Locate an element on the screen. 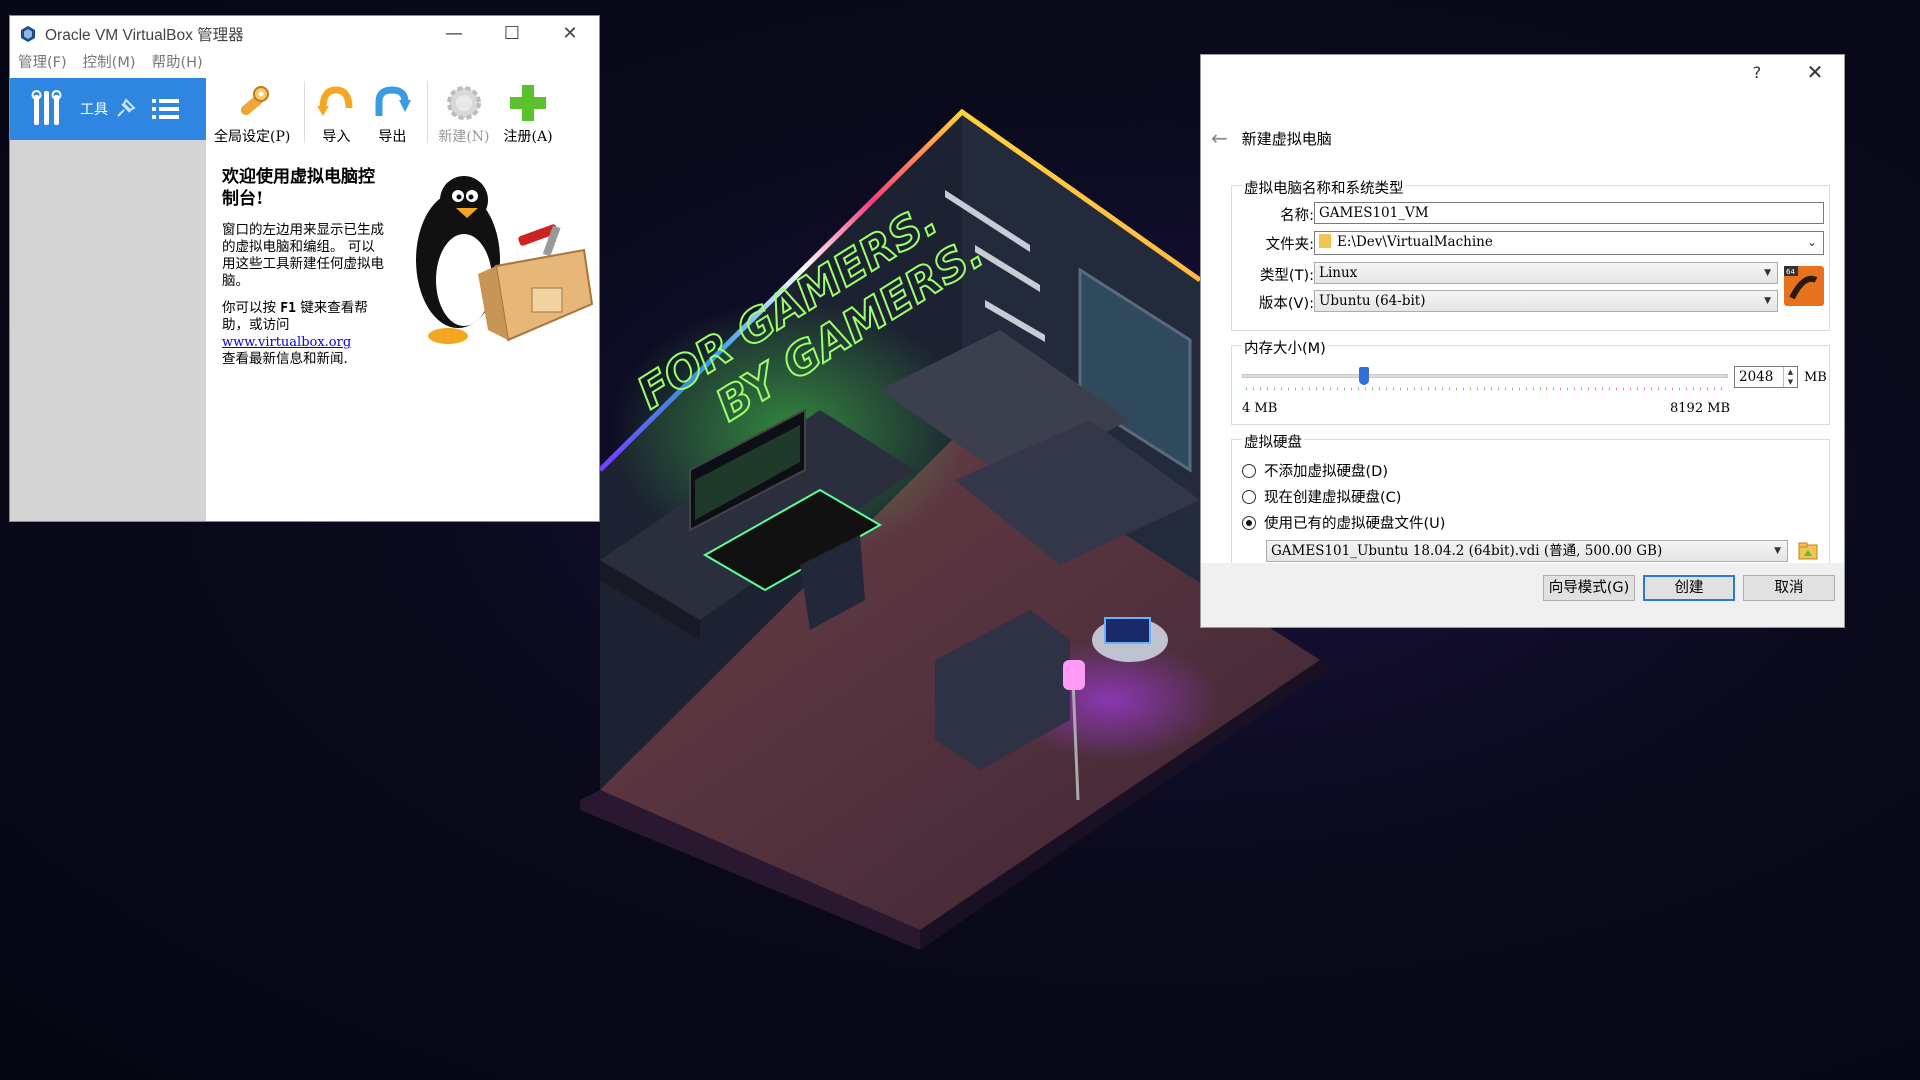  add-plus-icon is located at coordinates (528, 103).